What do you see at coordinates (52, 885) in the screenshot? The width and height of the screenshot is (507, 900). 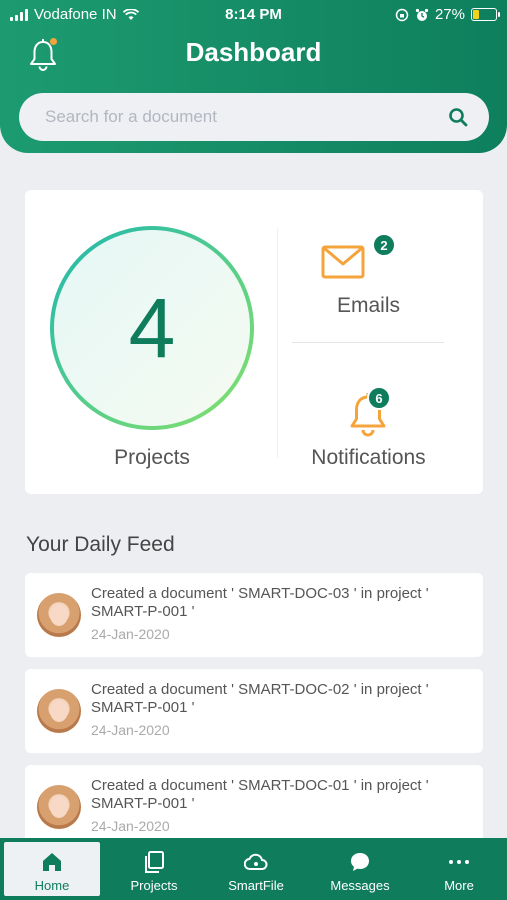 I see `nav-home-label: Home` at bounding box center [52, 885].